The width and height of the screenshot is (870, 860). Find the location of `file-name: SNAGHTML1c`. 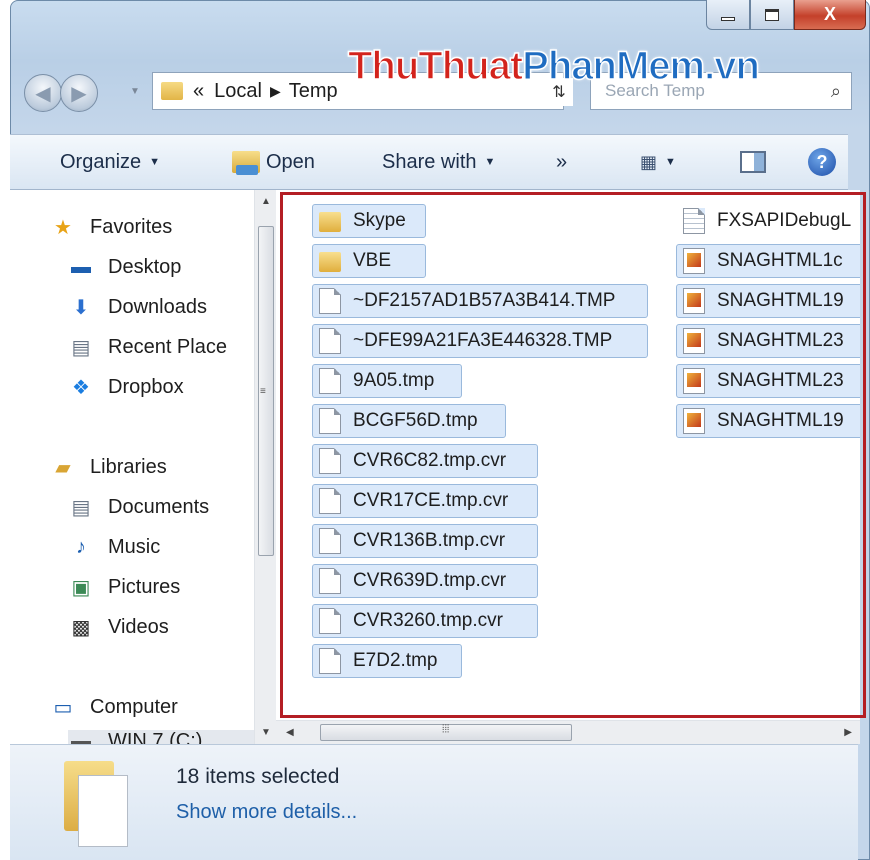

file-name: SNAGHTML1c is located at coordinates (780, 260).